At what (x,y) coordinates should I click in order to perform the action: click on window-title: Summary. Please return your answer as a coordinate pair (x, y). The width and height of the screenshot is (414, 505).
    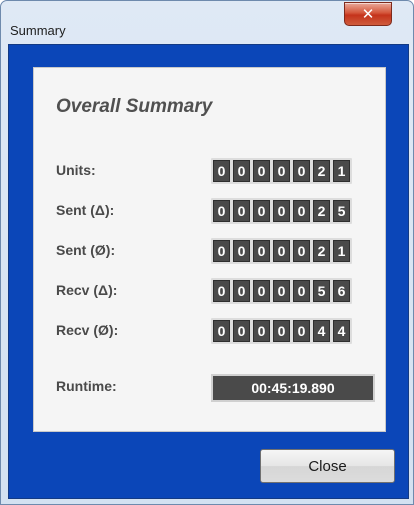
    Looking at the image, I should click on (38, 30).